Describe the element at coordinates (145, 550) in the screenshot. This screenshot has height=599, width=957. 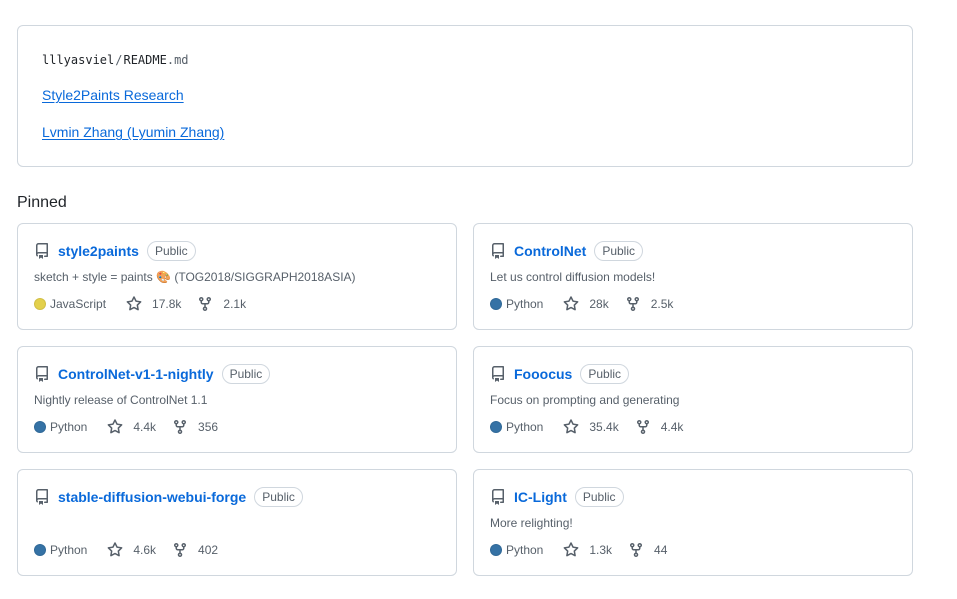
I see `stars-count: 4.6k` at that location.